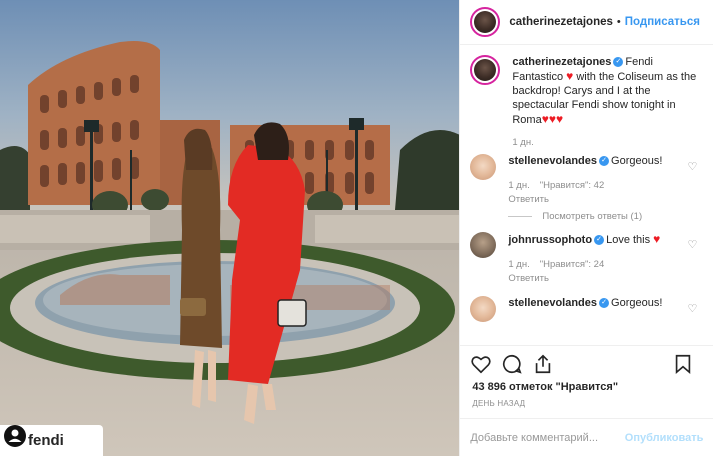 The height and width of the screenshot is (456, 713). What do you see at coordinates (481, 364) in the screenshot?
I see `heart-outline-icon` at bounding box center [481, 364].